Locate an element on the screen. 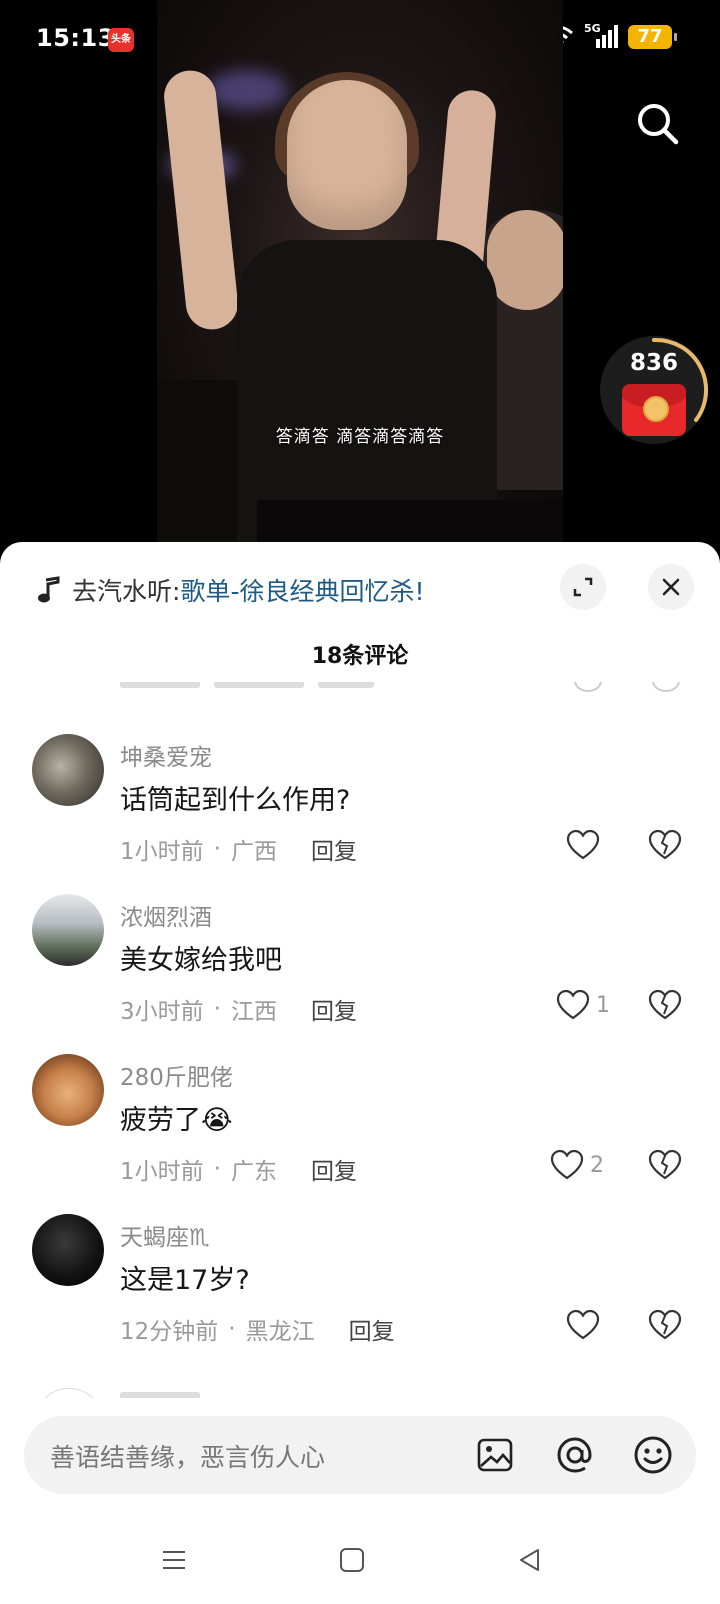  comment-text: 美女嫁给我吧 is located at coordinates (201, 960).